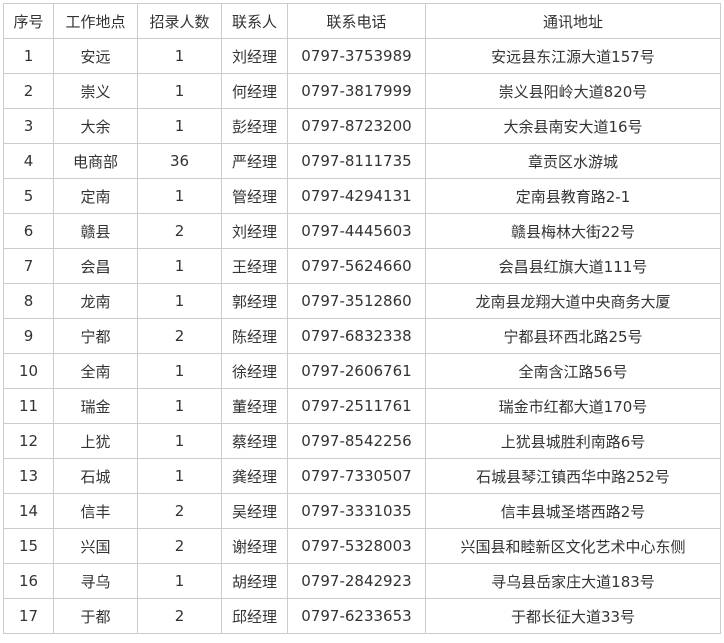  I want to click on table-row: 4 电商部 36 严经理 0797-8111735 章贡区水游城, so click(362, 161).